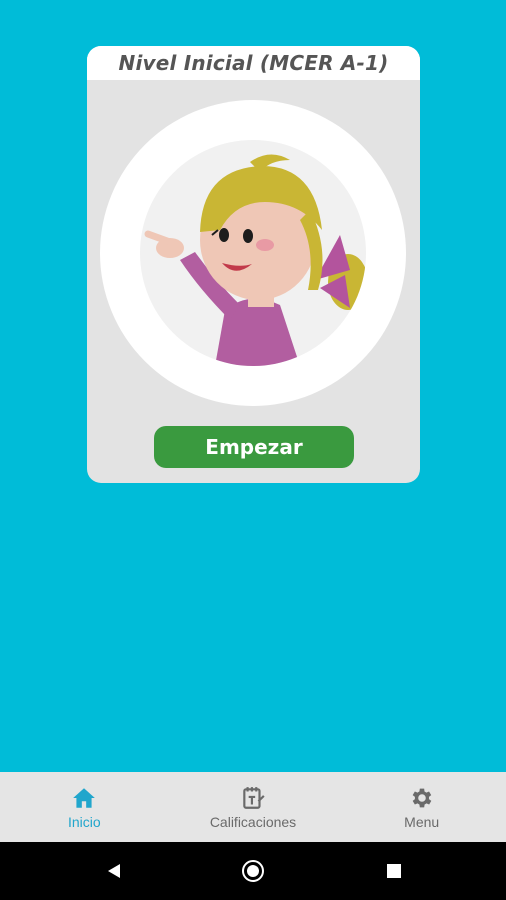 This screenshot has width=506, height=900. I want to click on nav-label-calificaciones: Calificaciones, so click(253, 821).